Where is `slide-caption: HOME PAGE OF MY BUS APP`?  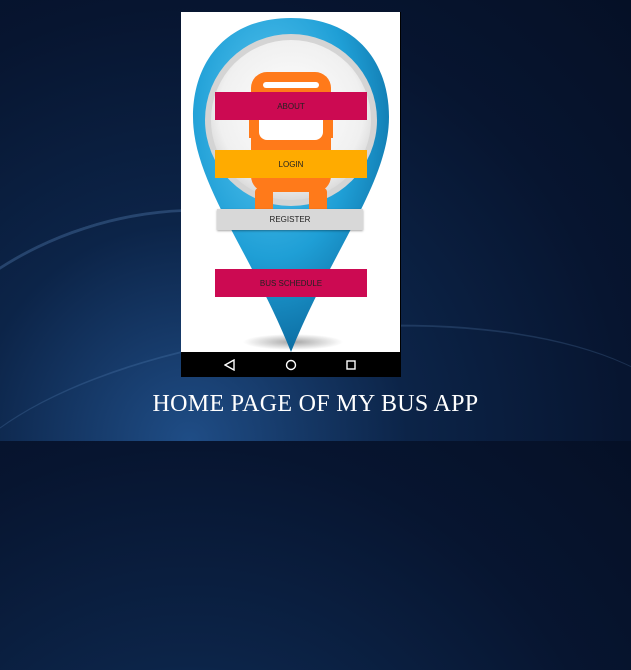 slide-caption: HOME PAGE OF MY BUS APP is located at coordinates (315, 404).